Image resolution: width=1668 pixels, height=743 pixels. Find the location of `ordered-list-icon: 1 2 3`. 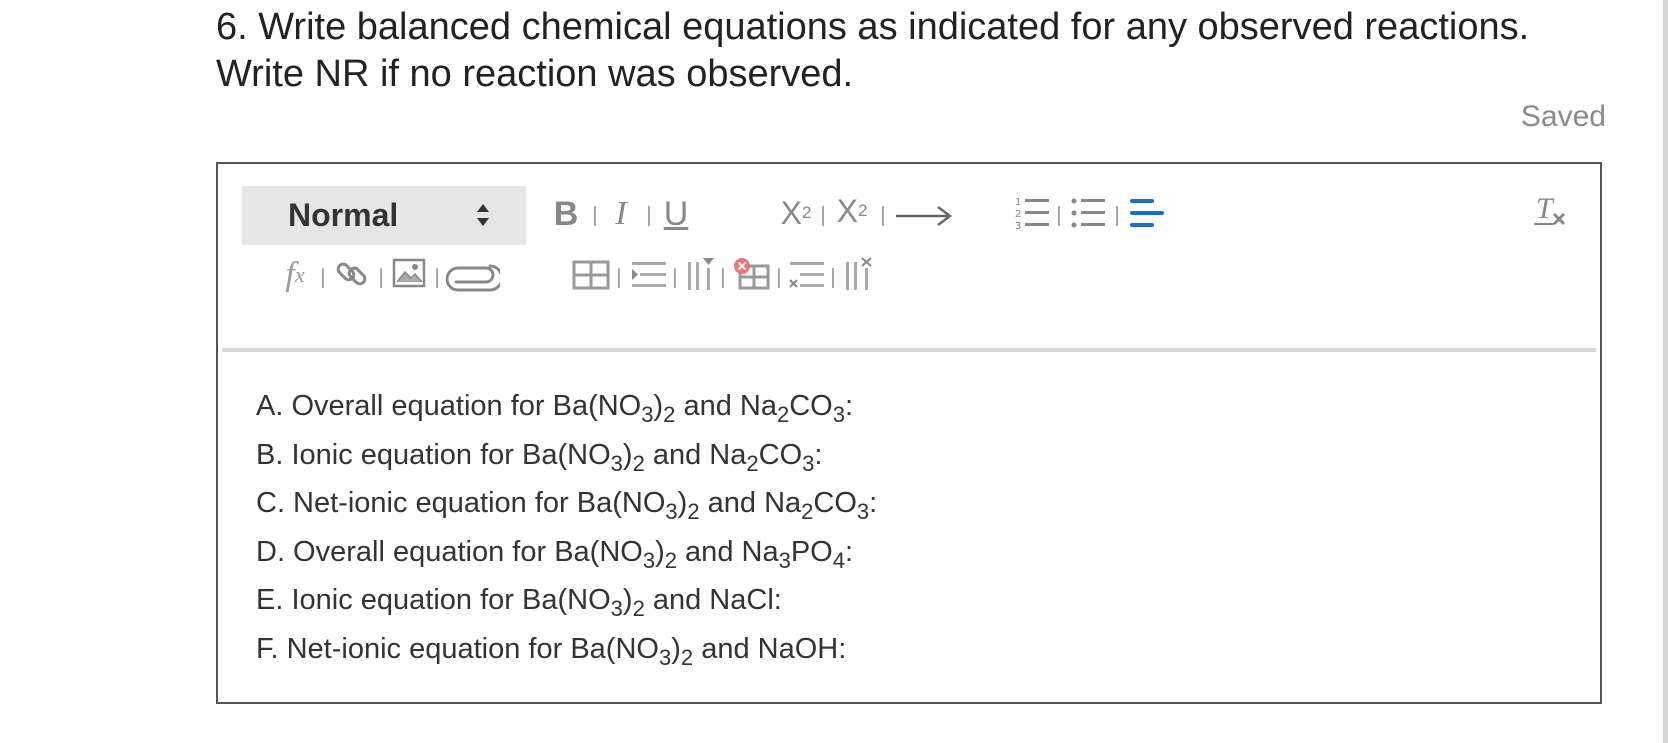

ordered-list-icon: 1 2 3 is located at coordinates (1033, 213).